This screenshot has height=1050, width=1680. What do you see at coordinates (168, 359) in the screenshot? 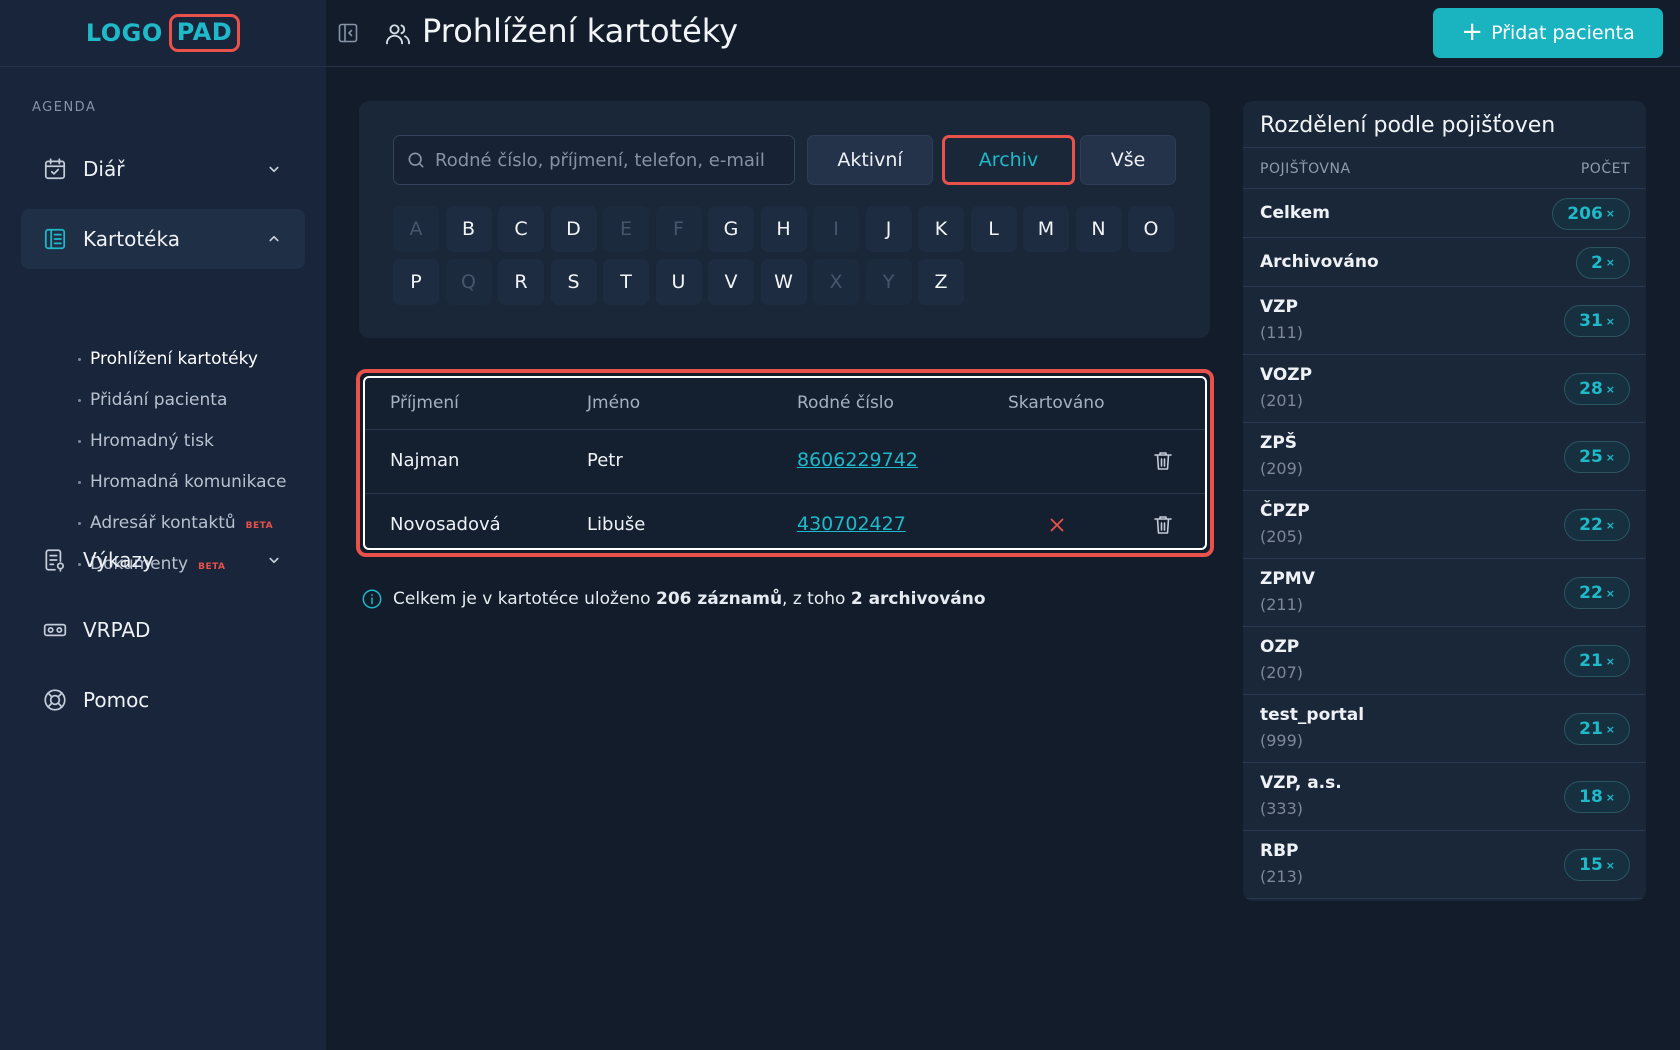
I see `subnav-item-prohlizeni: Prohlížení kartotéky` at bounding box center [168, 359].